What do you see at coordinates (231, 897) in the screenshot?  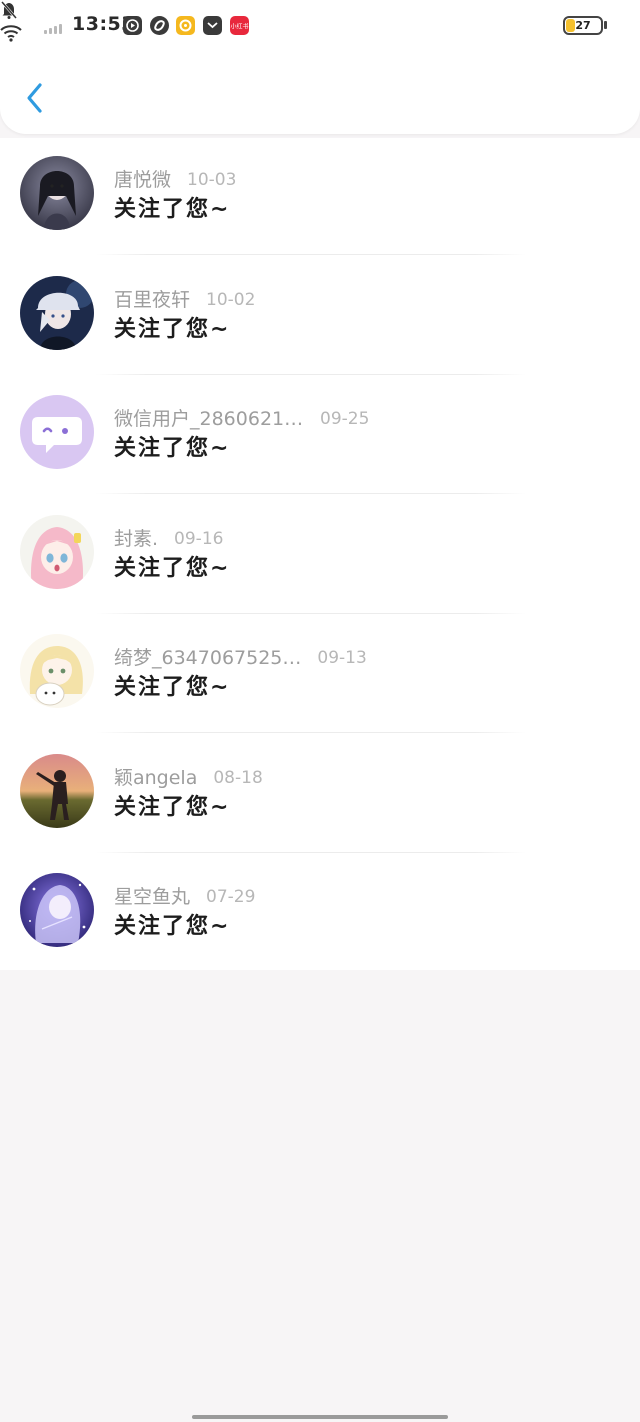 I see `notification-date: 07-29` at bounding box center [231, 897].